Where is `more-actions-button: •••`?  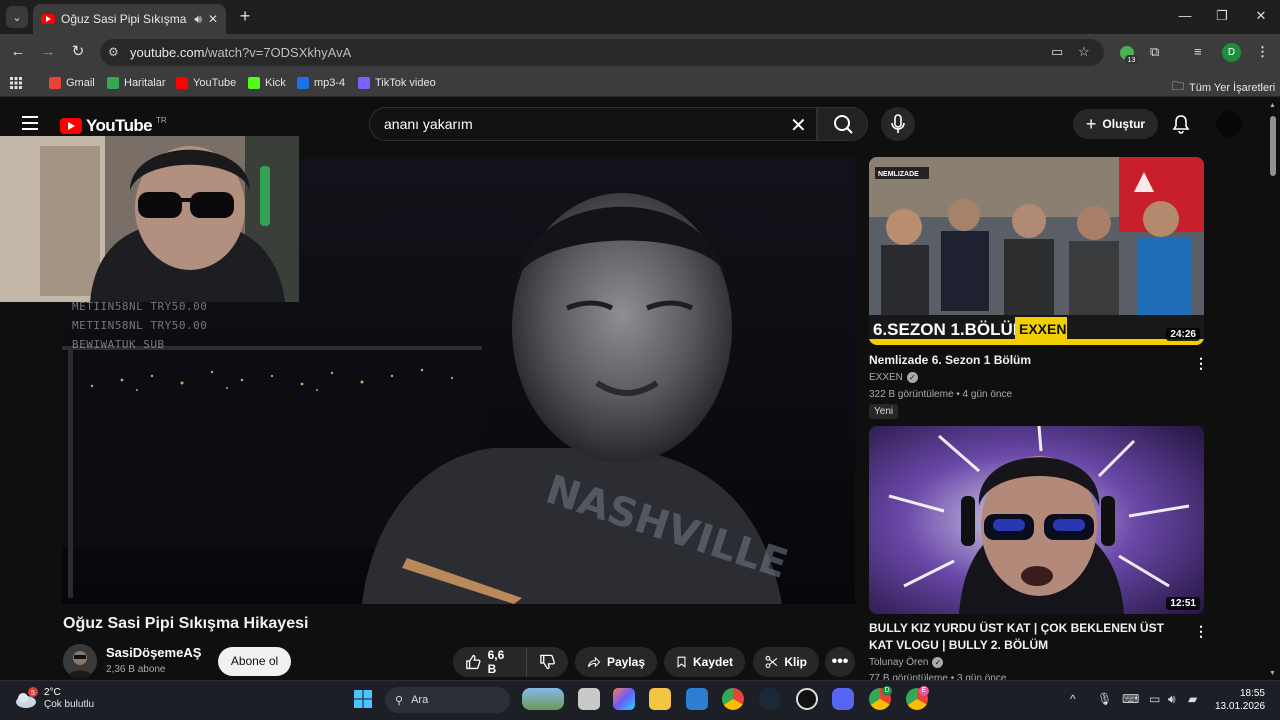 more-actions-button: ••• is located at coordinates (840, 662).